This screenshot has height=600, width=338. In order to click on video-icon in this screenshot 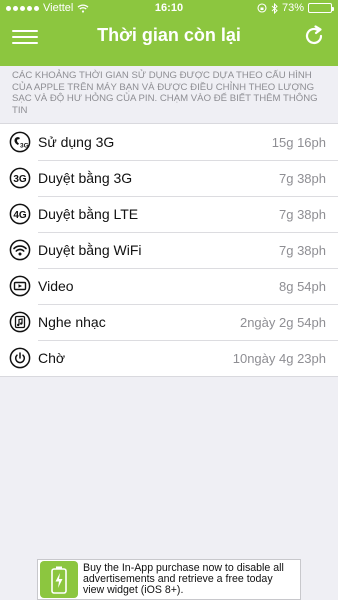, I will do `click(20, 286)`.